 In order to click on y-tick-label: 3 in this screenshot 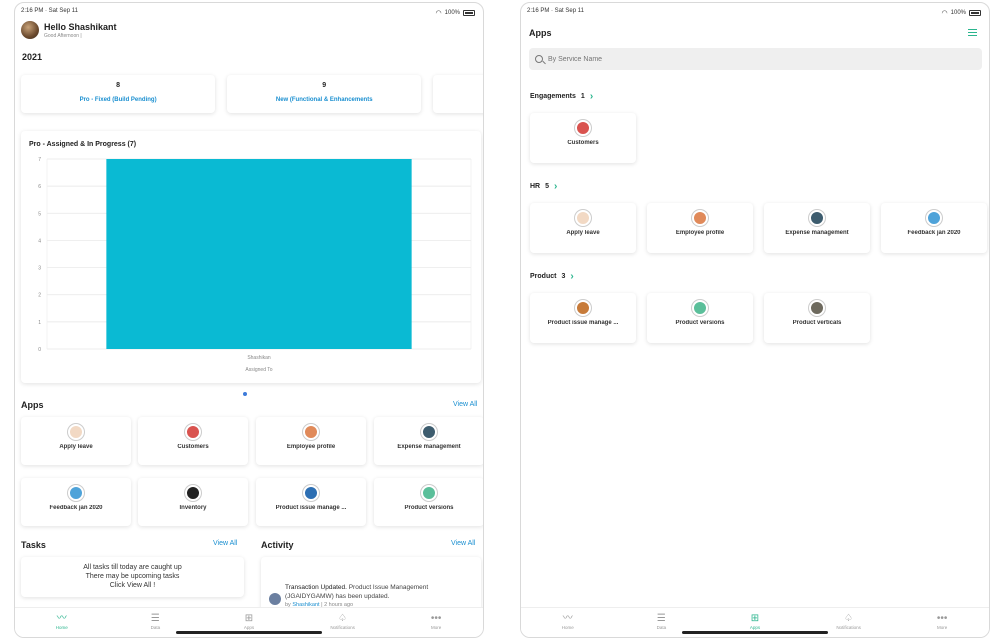, I will do `click(39, 269)`.